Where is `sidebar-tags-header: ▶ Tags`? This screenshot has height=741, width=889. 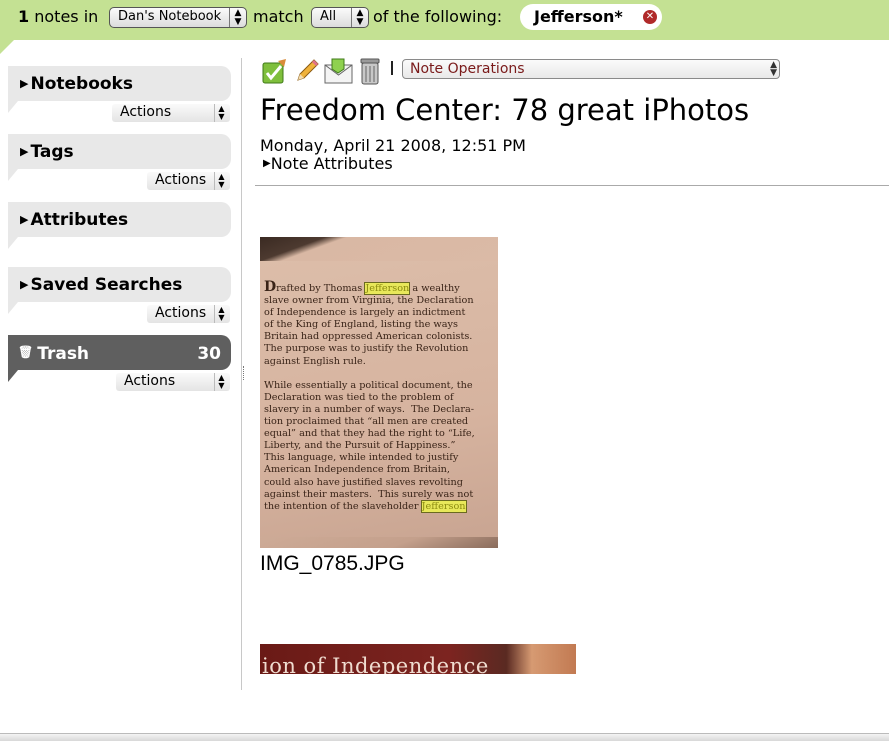
sidebar-tags-header: ▶ Tags is located at coordinates (119, 151).